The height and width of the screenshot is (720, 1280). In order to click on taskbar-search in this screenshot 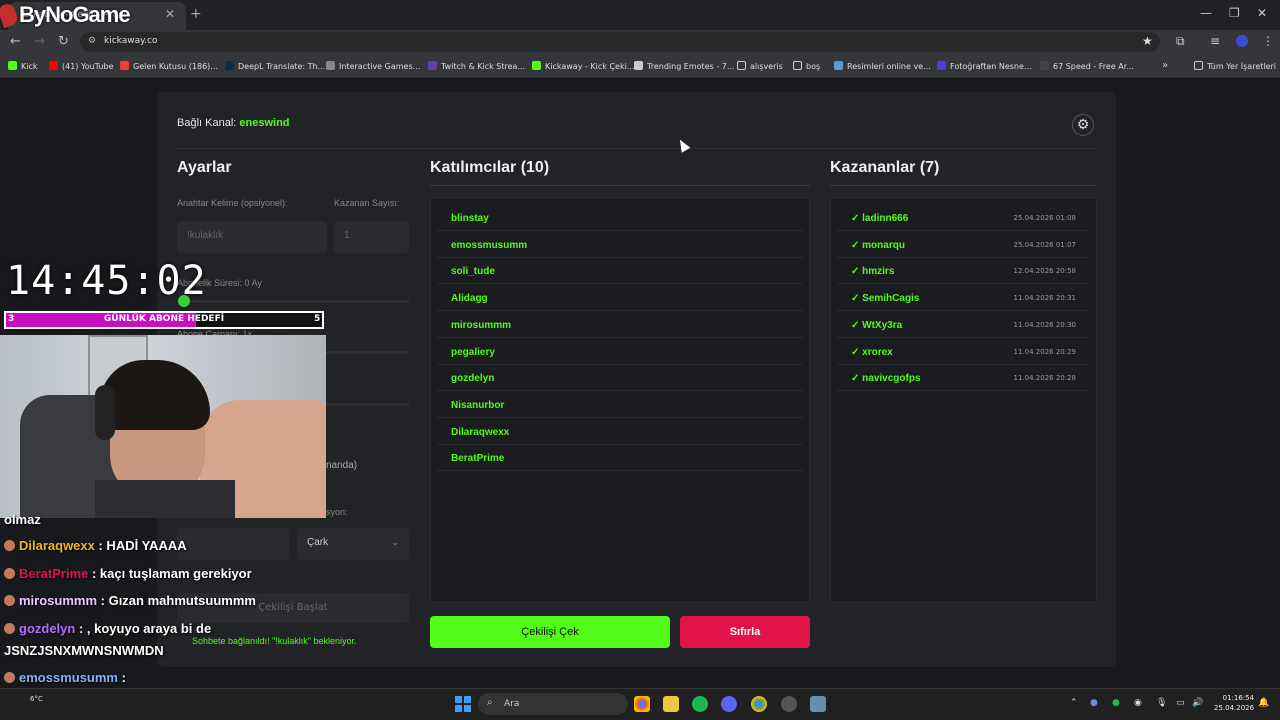, I will do `click(553, 704)`.